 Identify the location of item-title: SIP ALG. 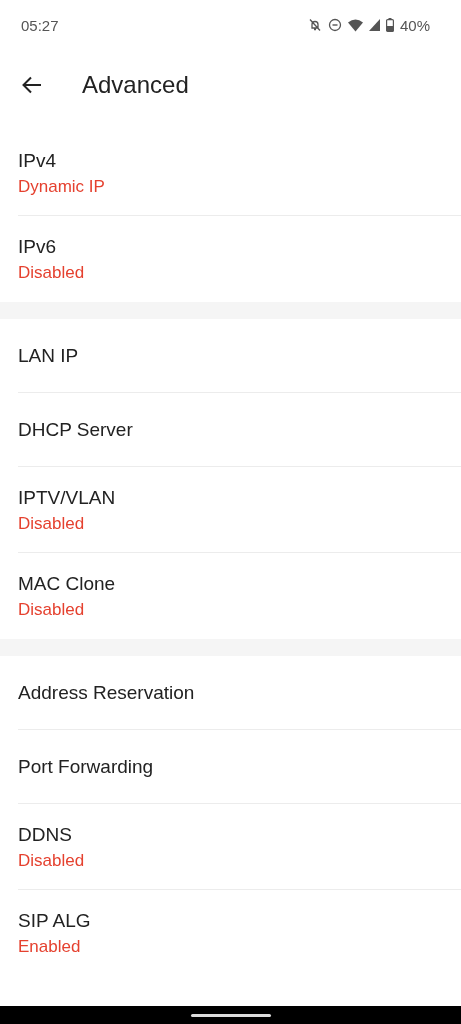
(55, 920).